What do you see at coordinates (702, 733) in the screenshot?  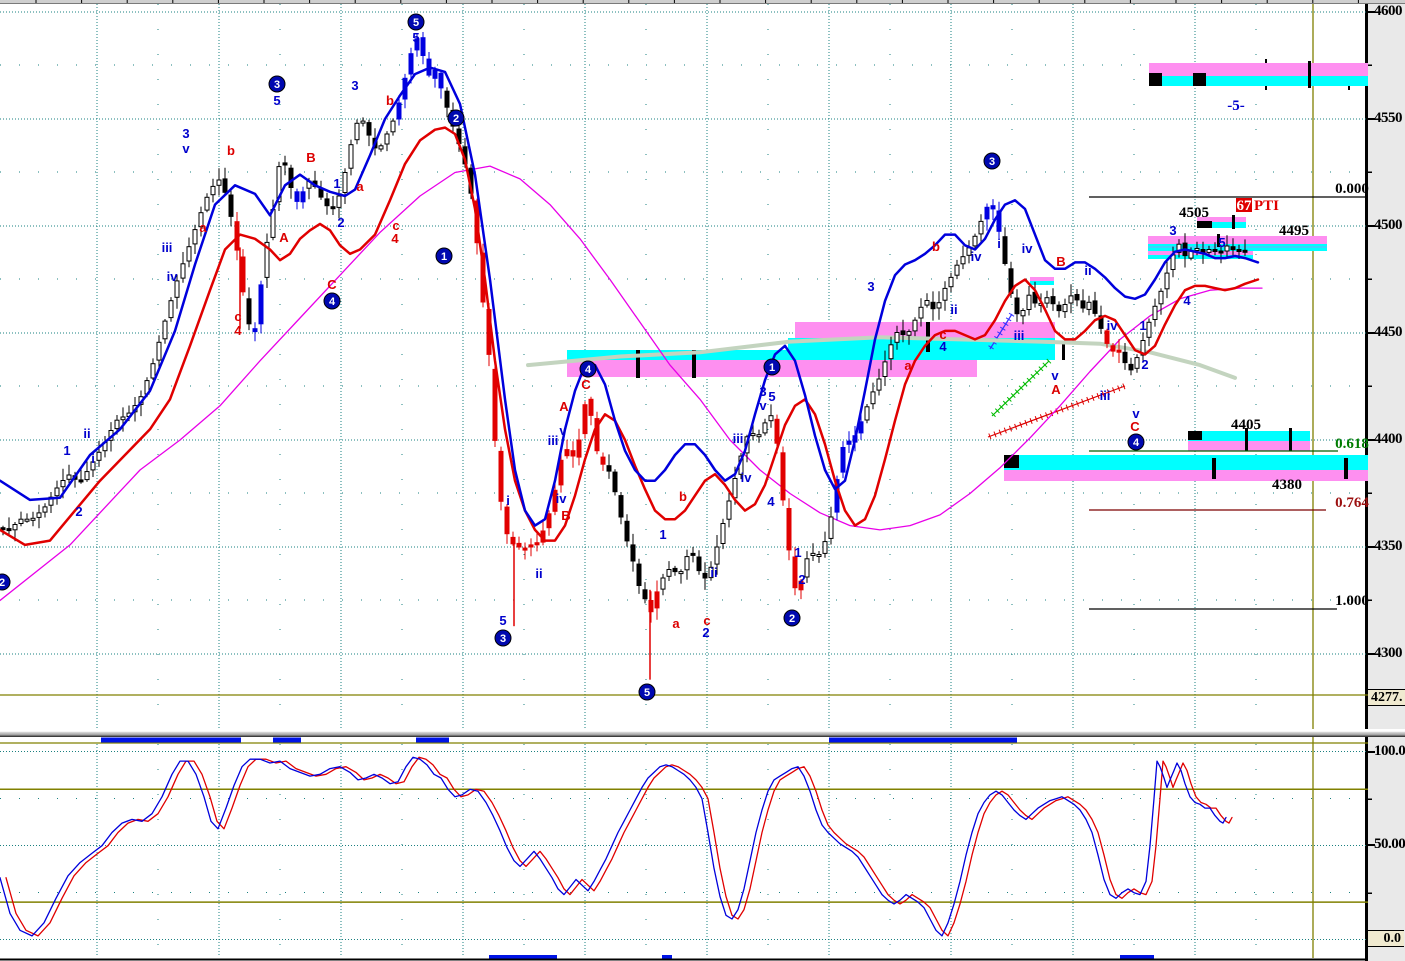 I see `panel-splitter` at bounding box center [702, 733].